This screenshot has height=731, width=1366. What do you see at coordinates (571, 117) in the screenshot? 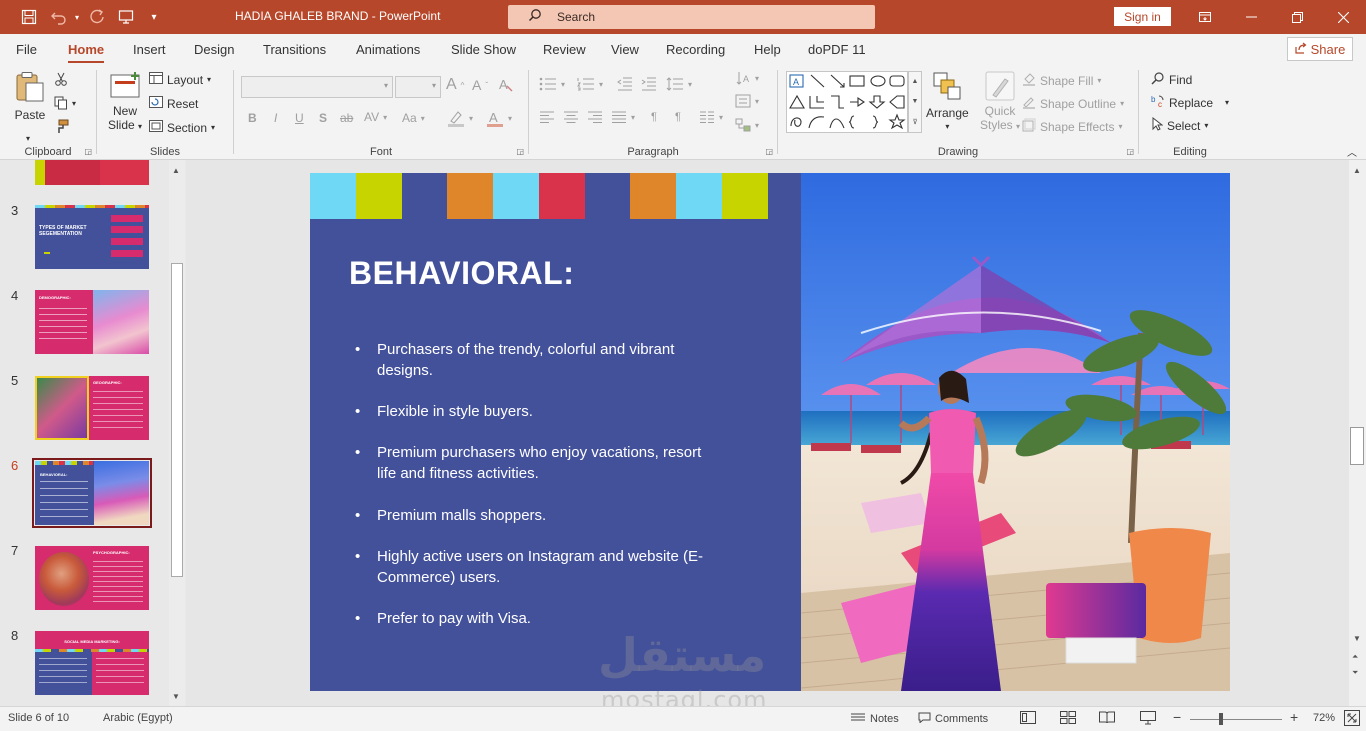
I see `align-center-icon` at bounding box center [571, 117].